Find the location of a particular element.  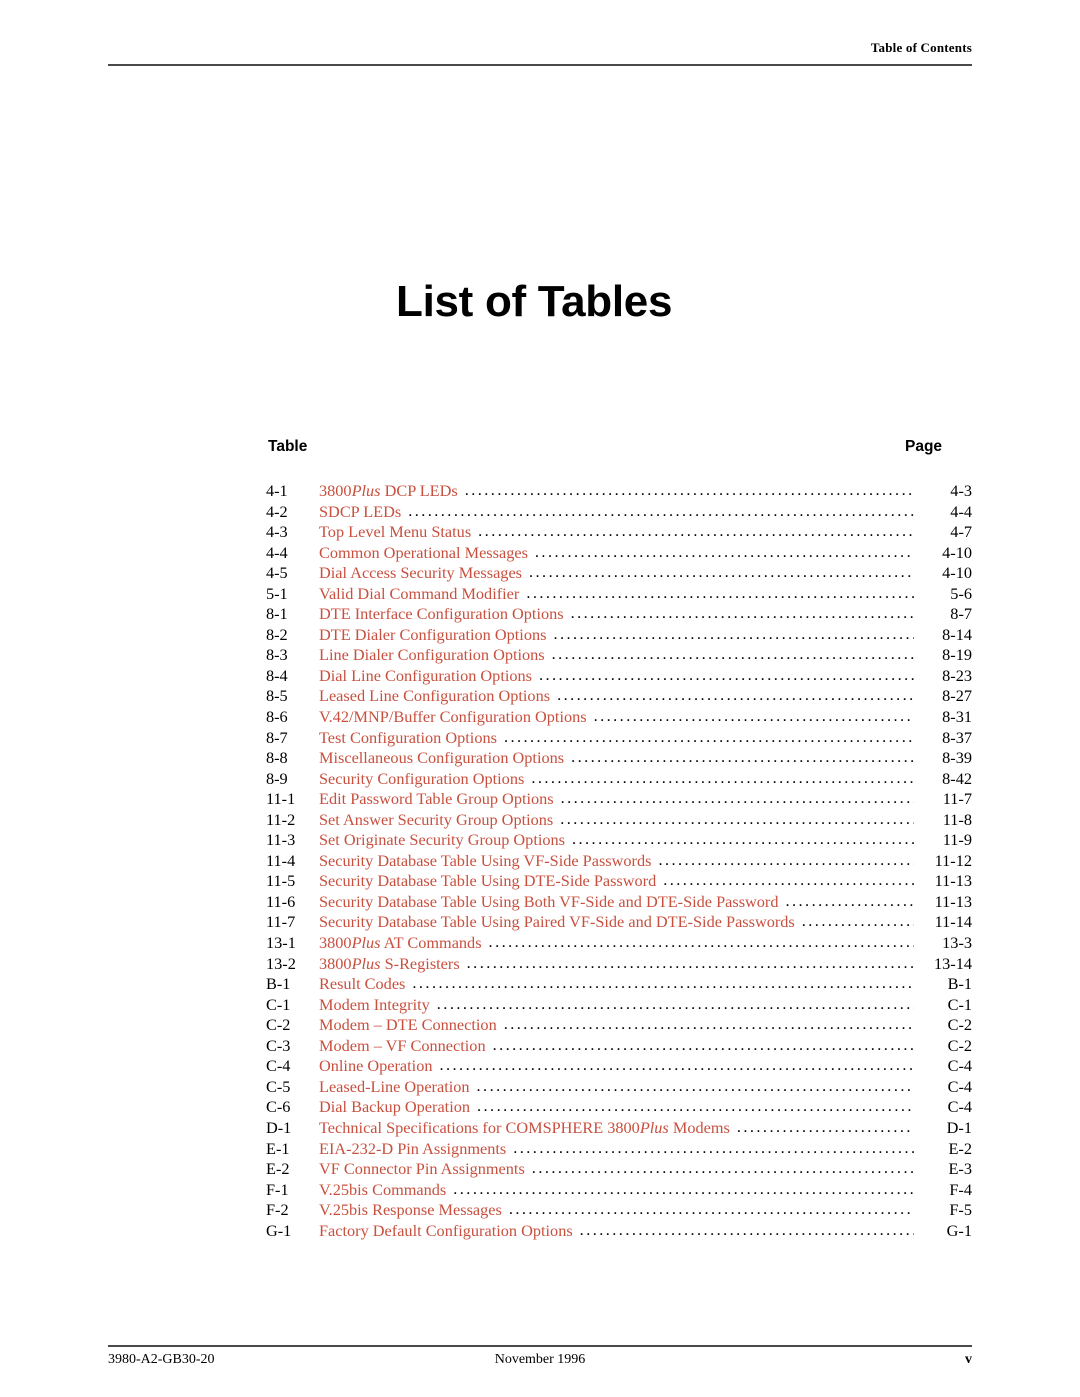

table-title: DTE Dialer Configuration Options is located at coordinates (432, 635).